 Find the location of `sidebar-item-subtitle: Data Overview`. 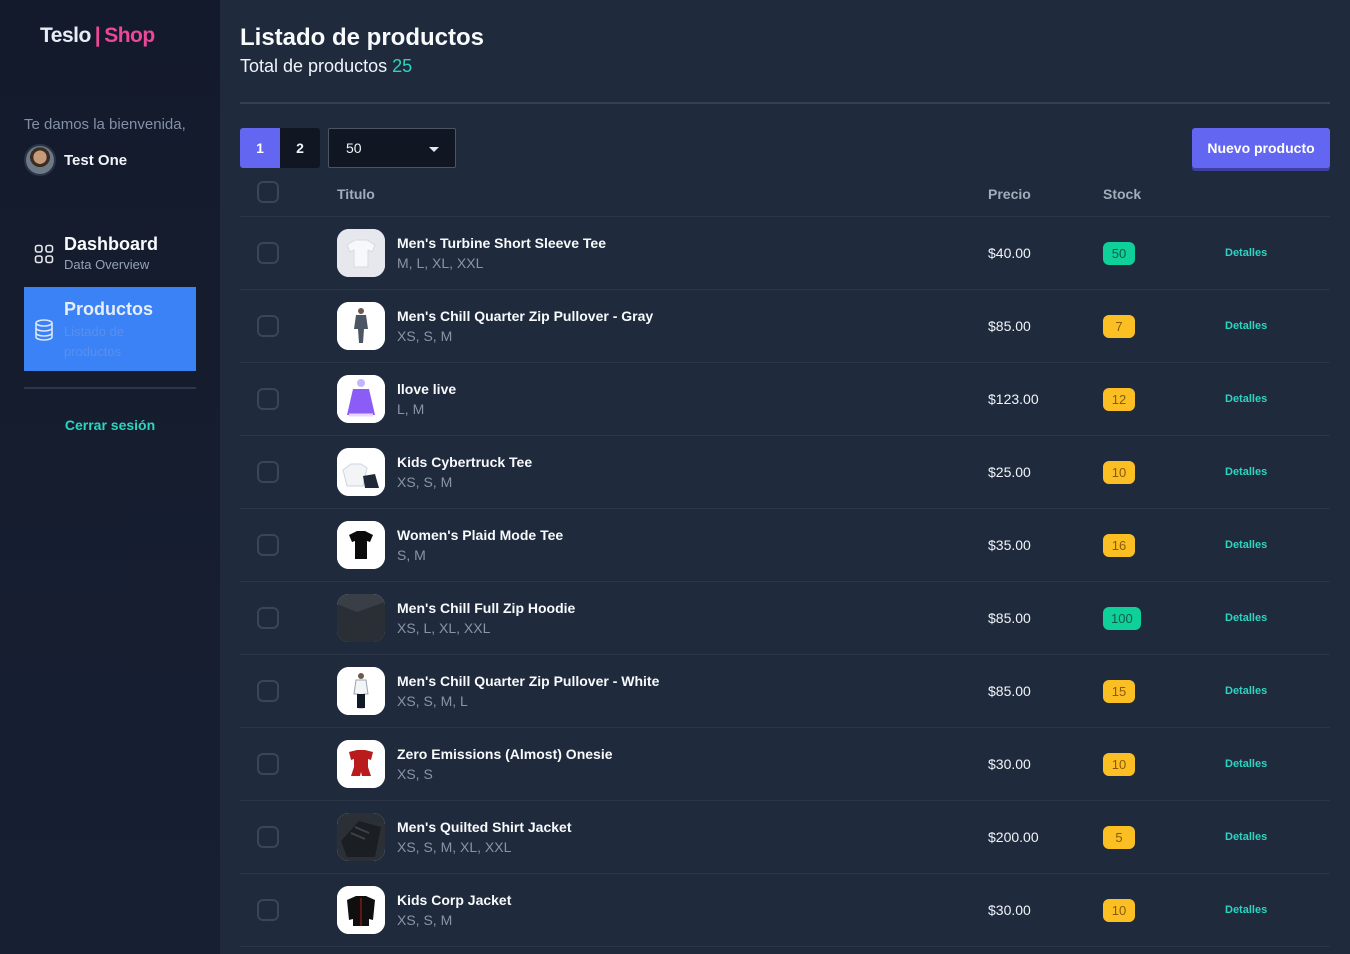

sidebar-item-subtitle: Data Overview is located at coordinates (107, 264).